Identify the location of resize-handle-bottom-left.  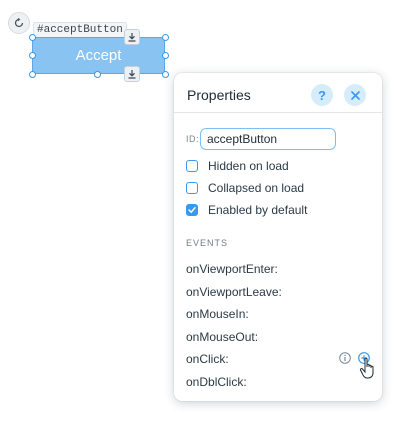
(32, 74).